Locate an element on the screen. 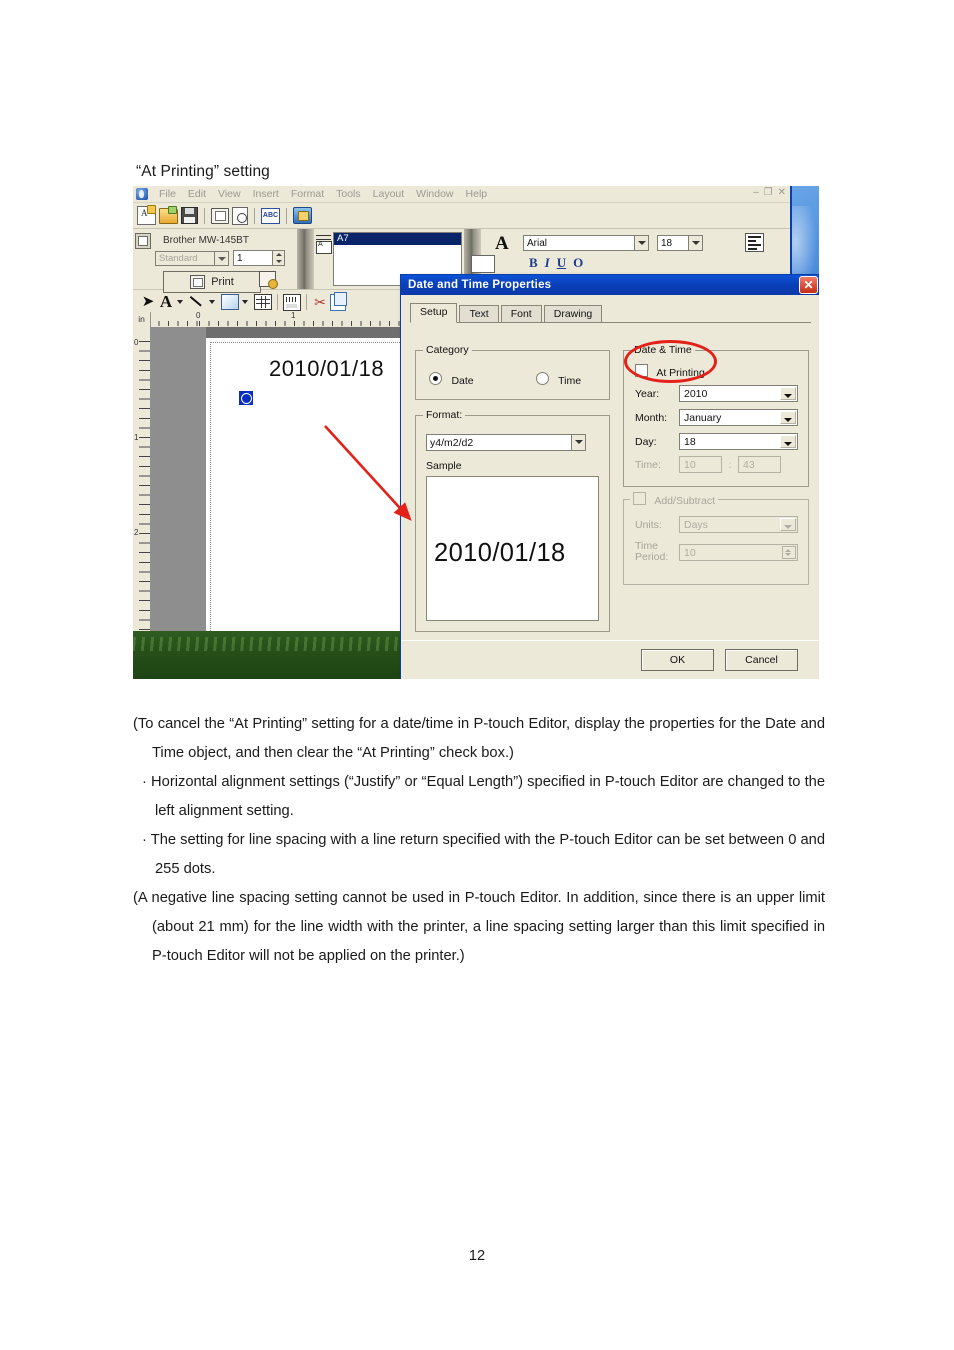 The width and height of the screenshot is (954, 1350). format-select: y4/m2/d2 is located at coordinates (506, 442).